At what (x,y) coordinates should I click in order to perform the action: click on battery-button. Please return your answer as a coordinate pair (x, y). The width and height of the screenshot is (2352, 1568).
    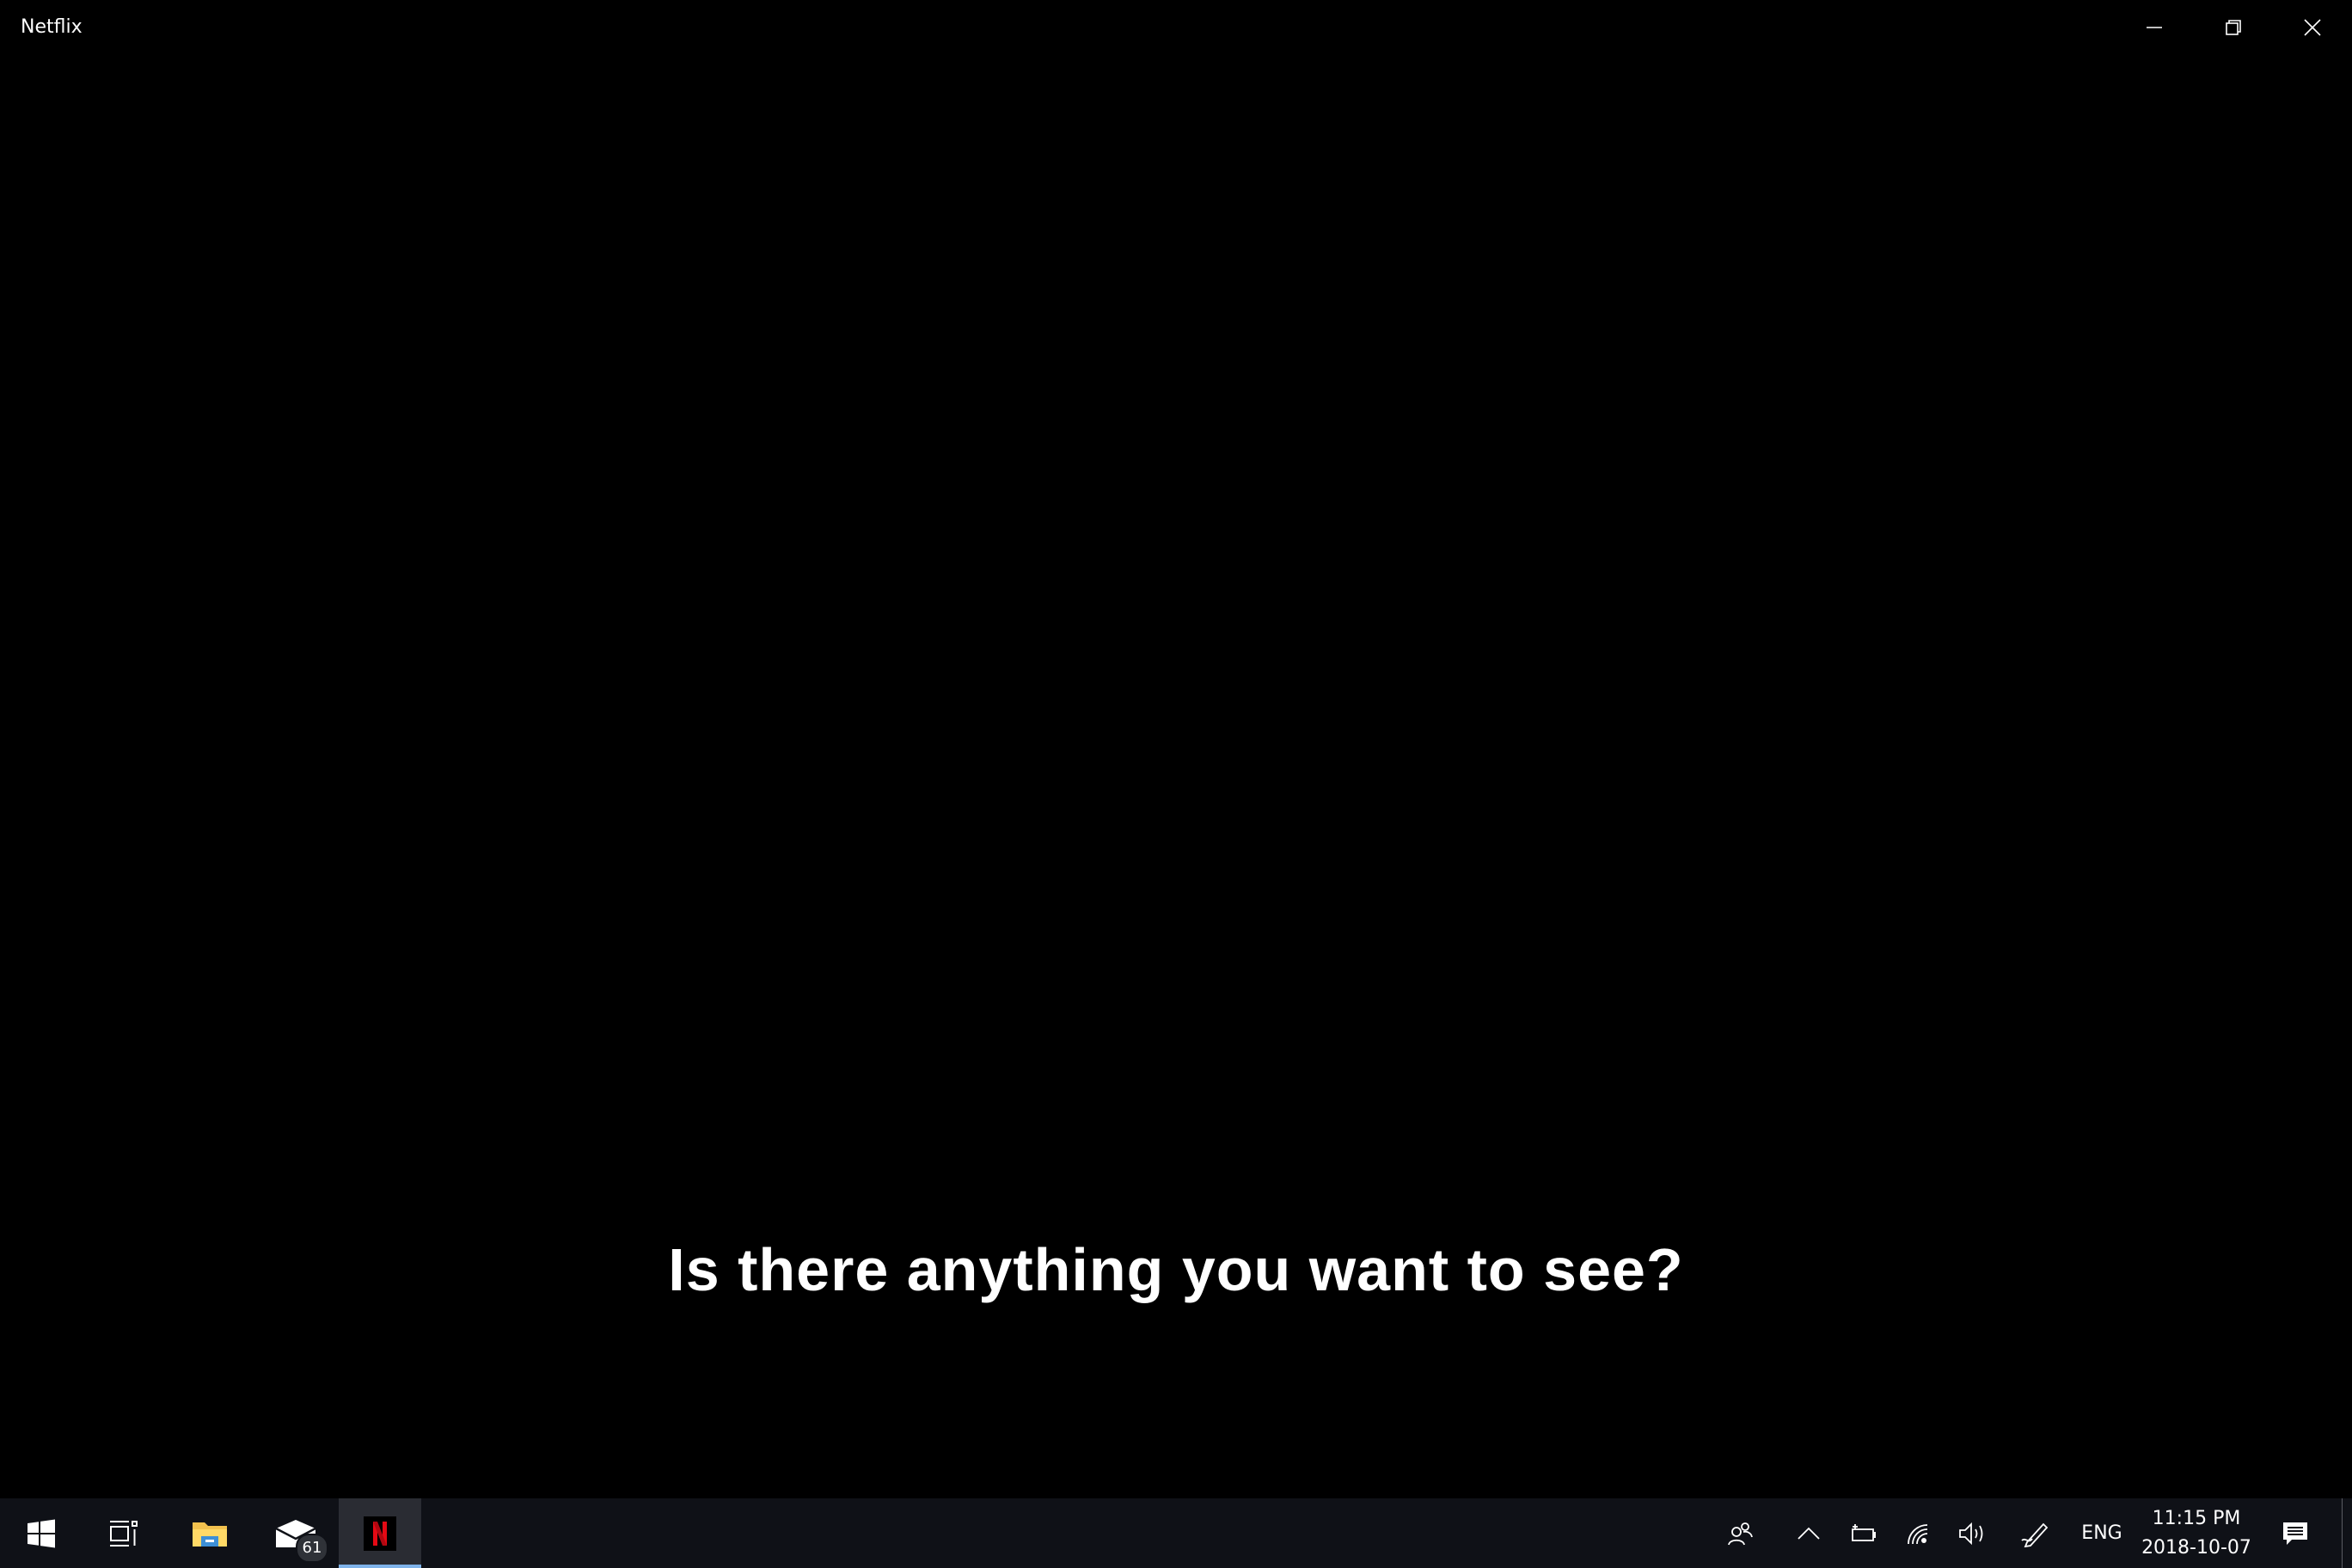
    Looking at the image, I should click on (1864, 1533).